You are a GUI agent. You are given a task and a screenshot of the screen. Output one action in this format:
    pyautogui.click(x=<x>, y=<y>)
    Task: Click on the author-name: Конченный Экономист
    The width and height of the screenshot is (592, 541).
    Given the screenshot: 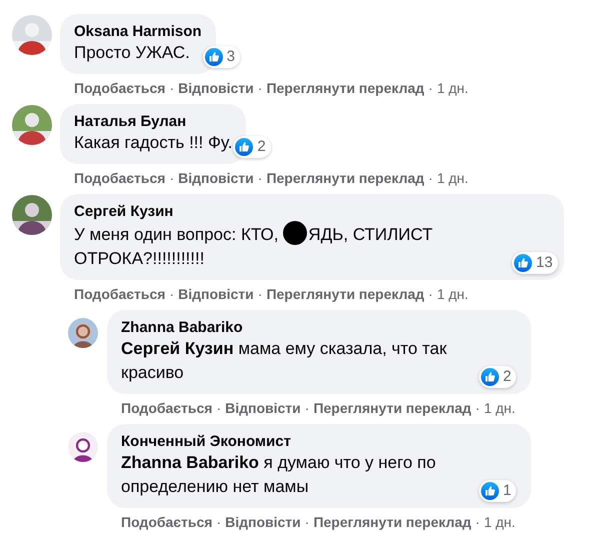 What is the action you would take?
    pyautogui.click(x=301, y=441)
    